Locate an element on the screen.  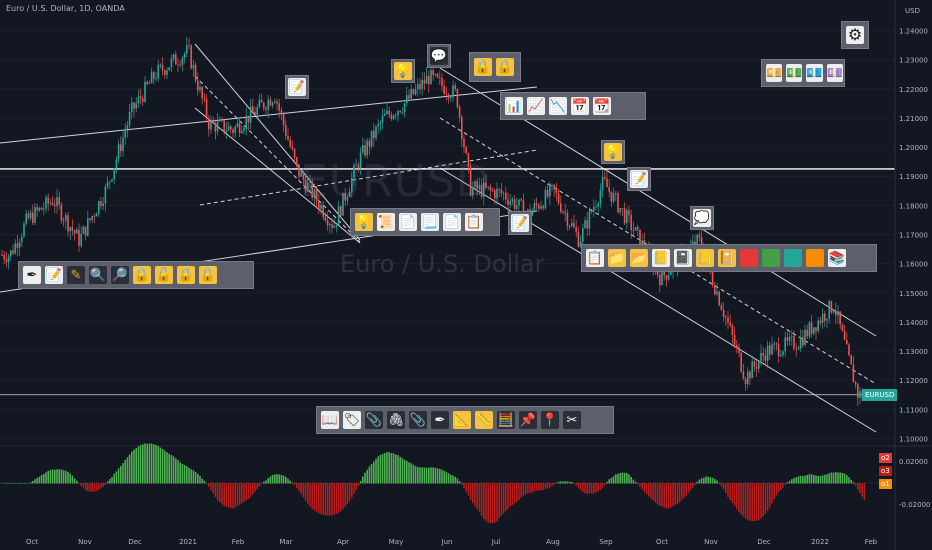
bar-chart-icon: 📊 is located at coordinates (514, 106).